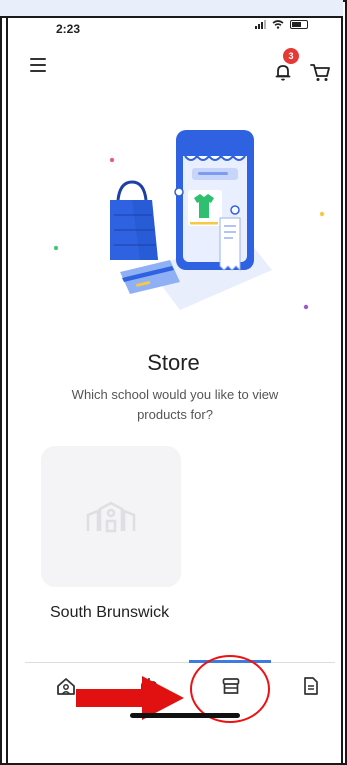 This screenshot has width=347, height=765. What do you see at coordinates (291, 56) in the screenshot?
I see `notification-badge: 3` at bounding box center [291, 56].